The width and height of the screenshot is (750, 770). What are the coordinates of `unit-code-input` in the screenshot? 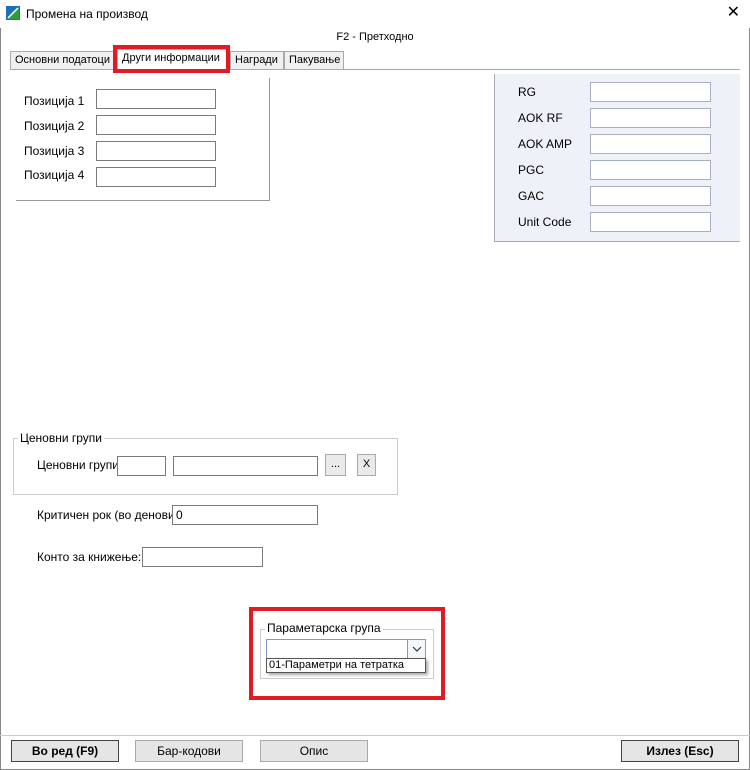 It's located at (650, 222).